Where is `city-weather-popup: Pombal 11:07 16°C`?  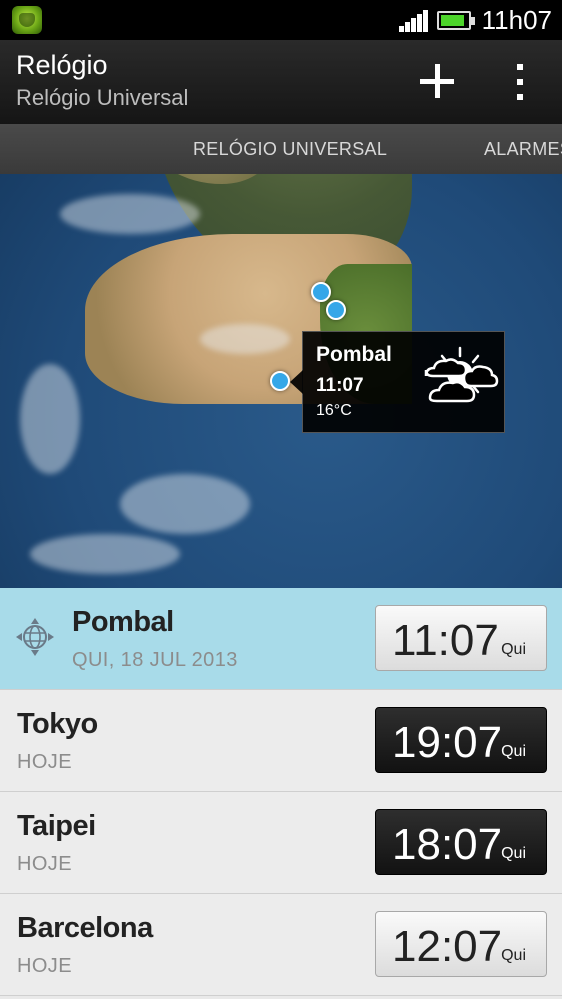
city-weather-popup: Pombal 11:07 16°C is located at coordinates (397, 382).